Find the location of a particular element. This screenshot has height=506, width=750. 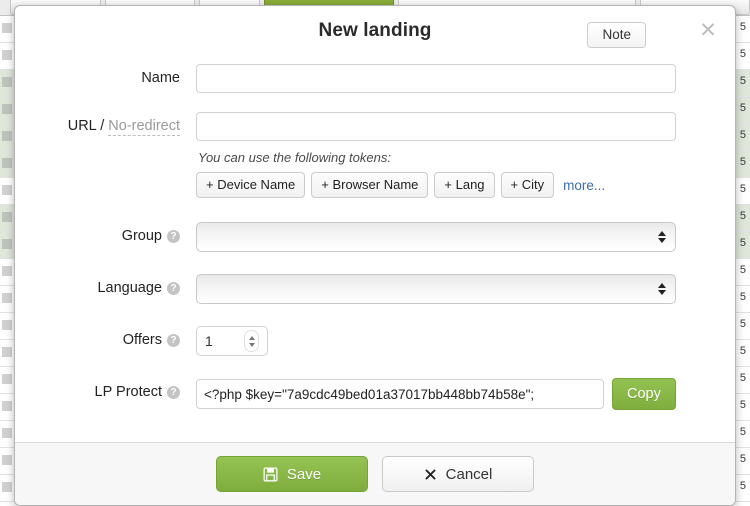

group-label-text: Group is located at coordinates (141, 236).